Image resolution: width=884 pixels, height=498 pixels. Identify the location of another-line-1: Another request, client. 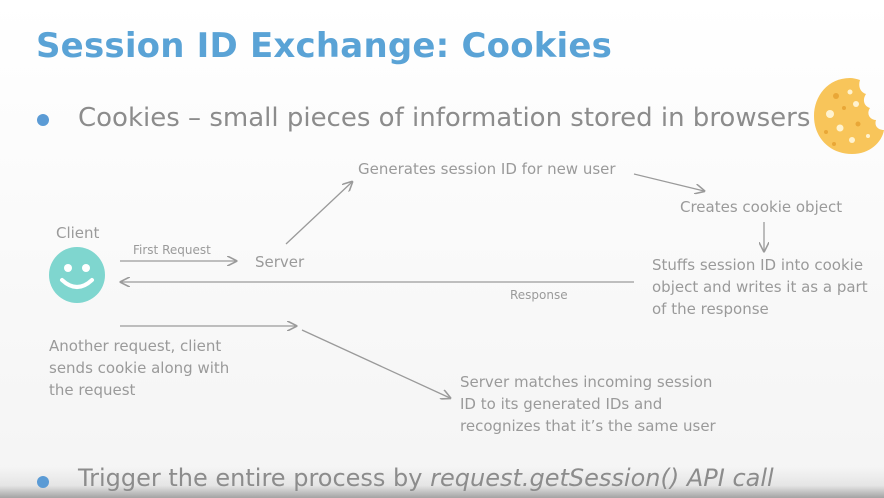
(135, 346).